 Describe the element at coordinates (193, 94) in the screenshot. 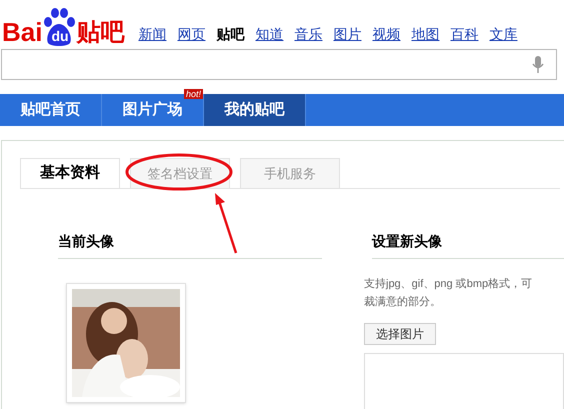

I see `hot-badge: hot!` at that location.